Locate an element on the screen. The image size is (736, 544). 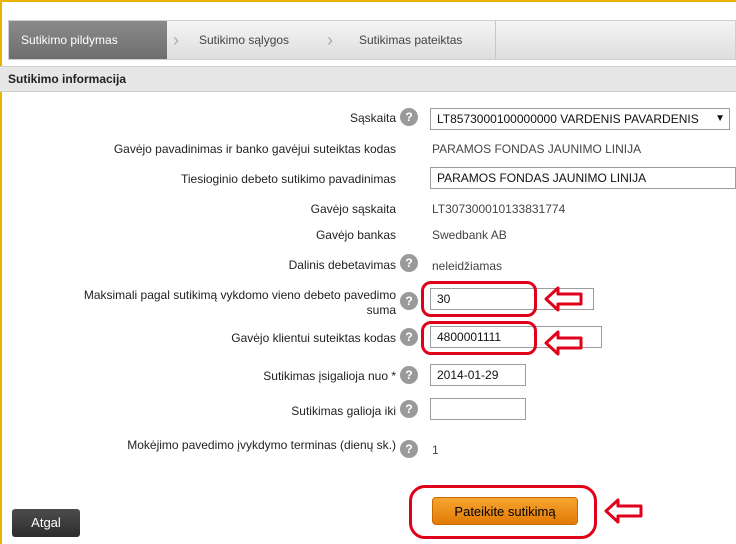
section-title: Sutikimo informacija is located at coordinates (368, 79).